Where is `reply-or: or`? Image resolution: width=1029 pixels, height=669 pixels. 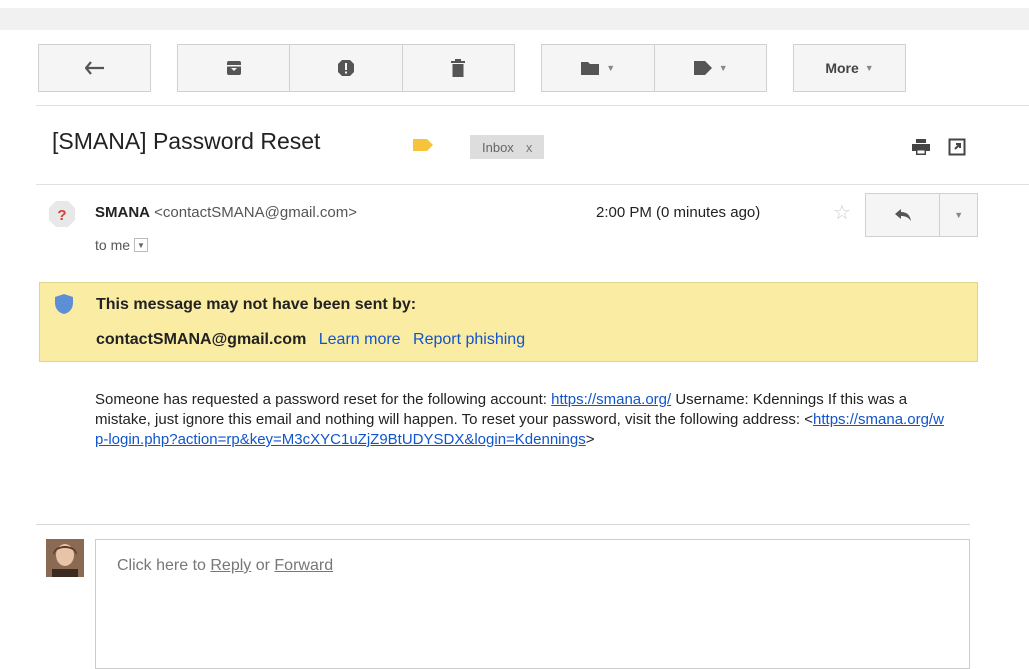 reply-or: or is located at coordinates (263, 565).